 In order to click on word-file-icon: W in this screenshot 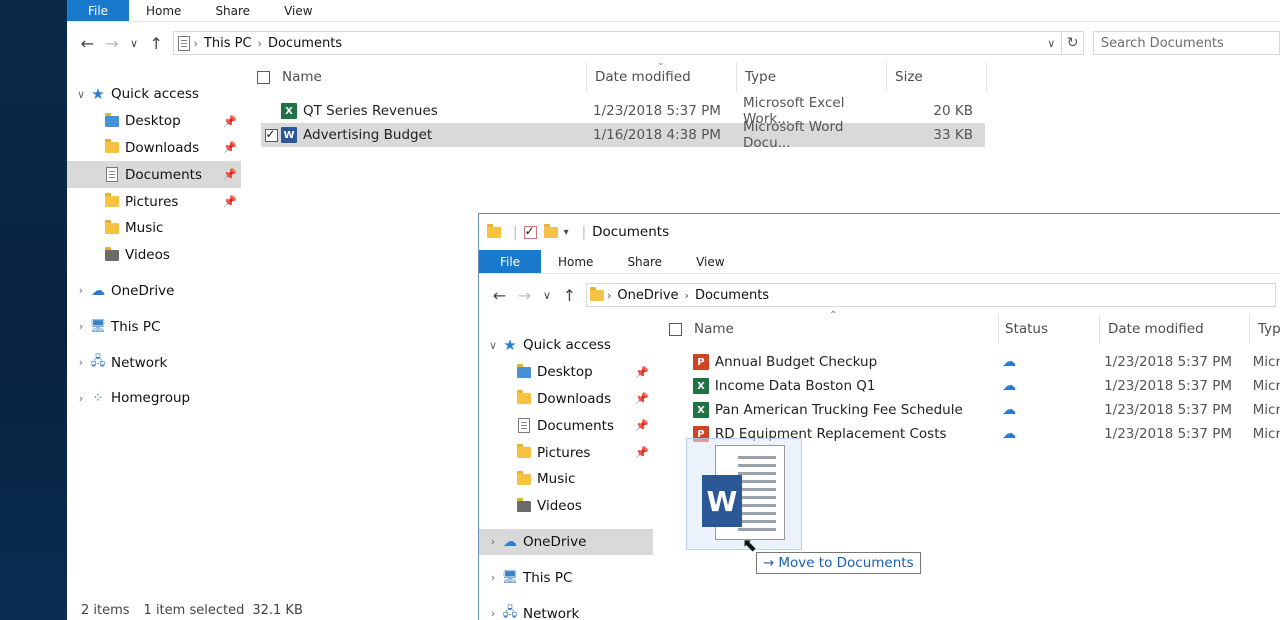, I will do `click(289, 135)`.